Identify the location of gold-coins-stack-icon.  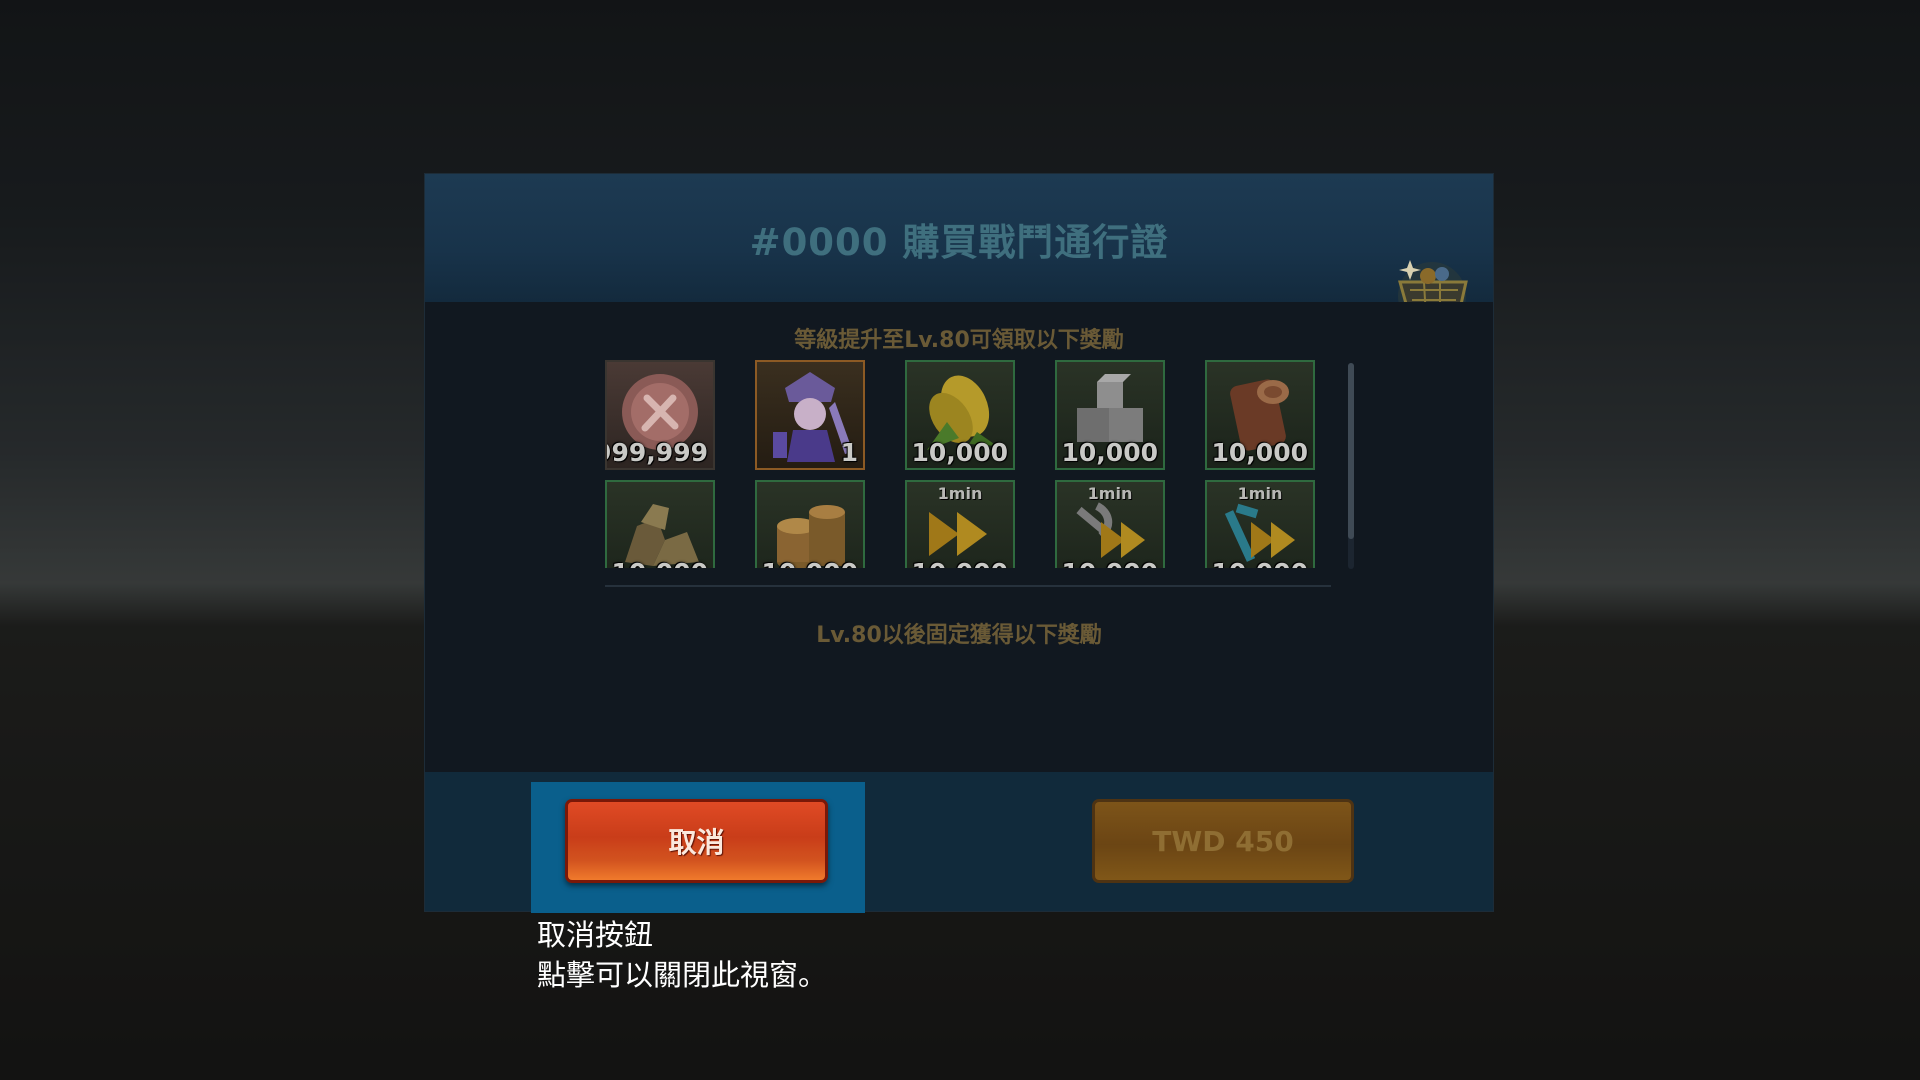
(811, 536).